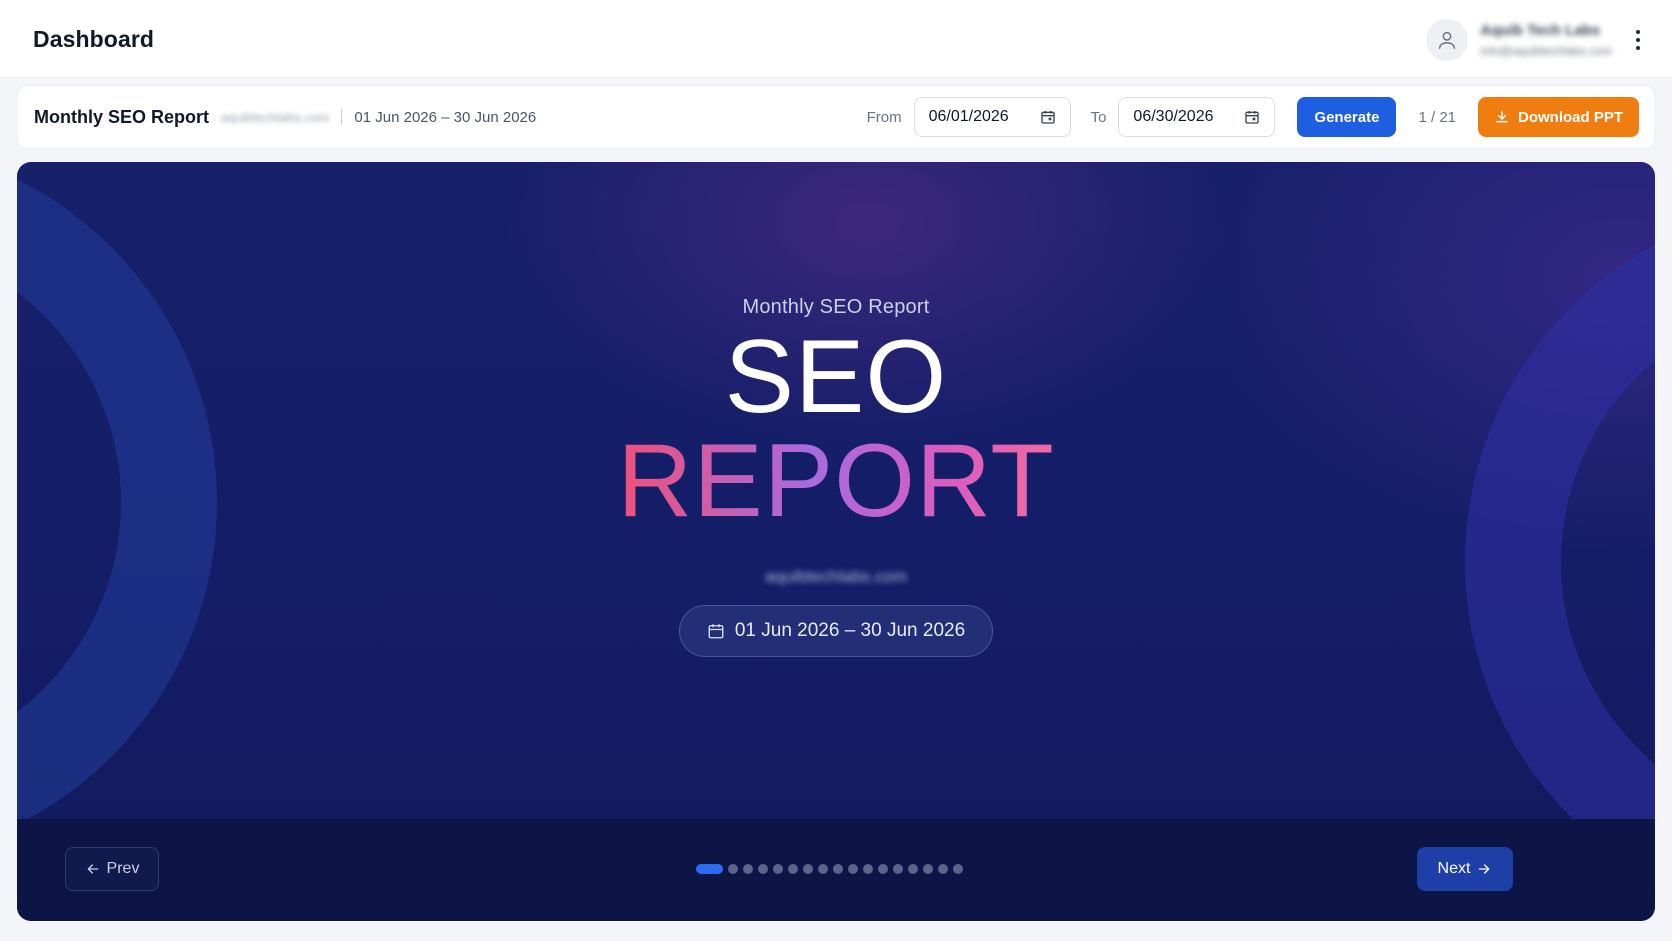 The width and height of the screenshot is (1672, 941). What do you see at coordinates (1173, 116) in the screenshot?
I see `to-date-value: 06/30/2026` at bounding box center [1173, 116].